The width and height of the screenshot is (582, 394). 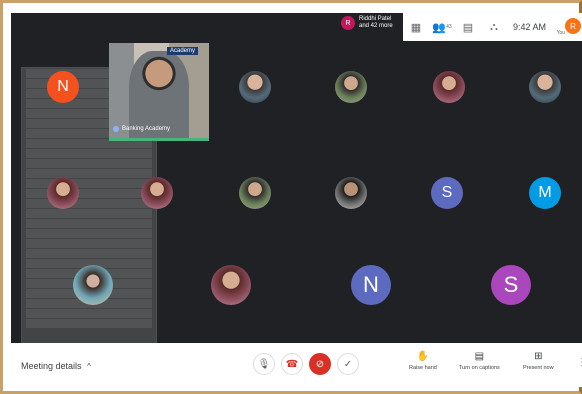 I want to click on activities-icon: ⛬, so click(x=494, y=27).